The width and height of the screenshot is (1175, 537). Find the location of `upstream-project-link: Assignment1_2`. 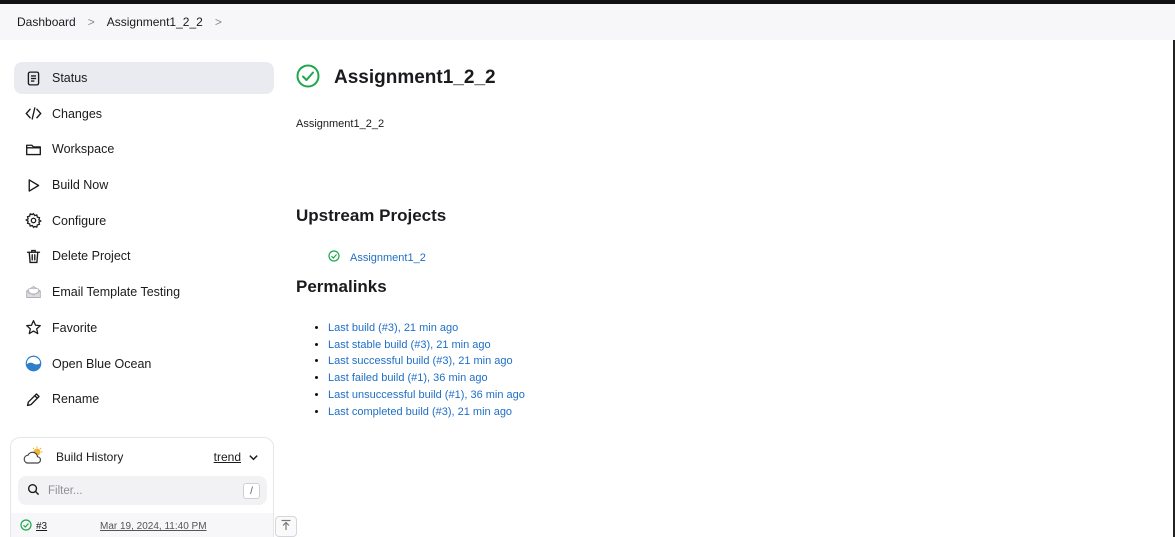

upstream-project-link: Assignment1_2 is located at coordinates (388, 258).